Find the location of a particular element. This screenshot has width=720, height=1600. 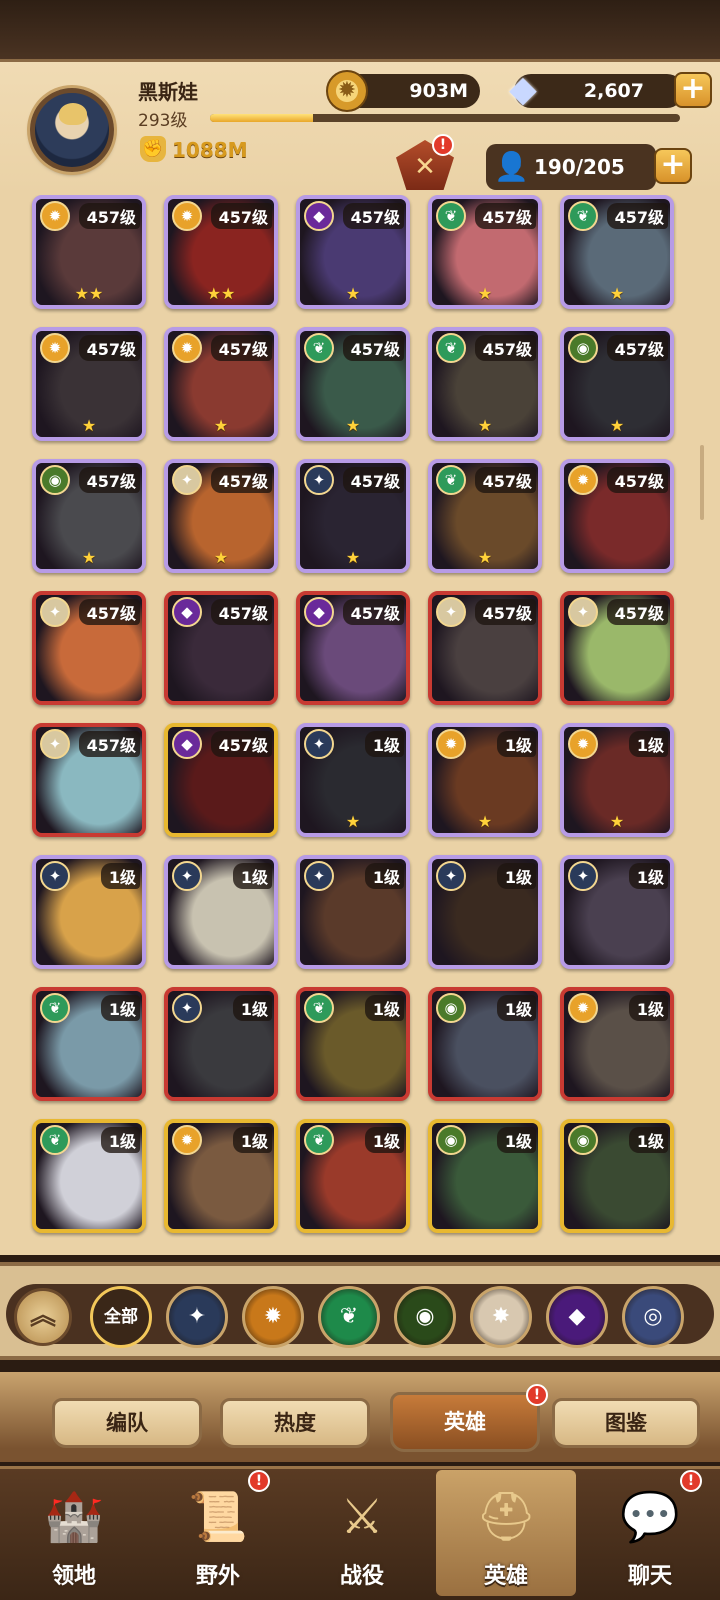

status-strip is located at coordinates (360, 31).